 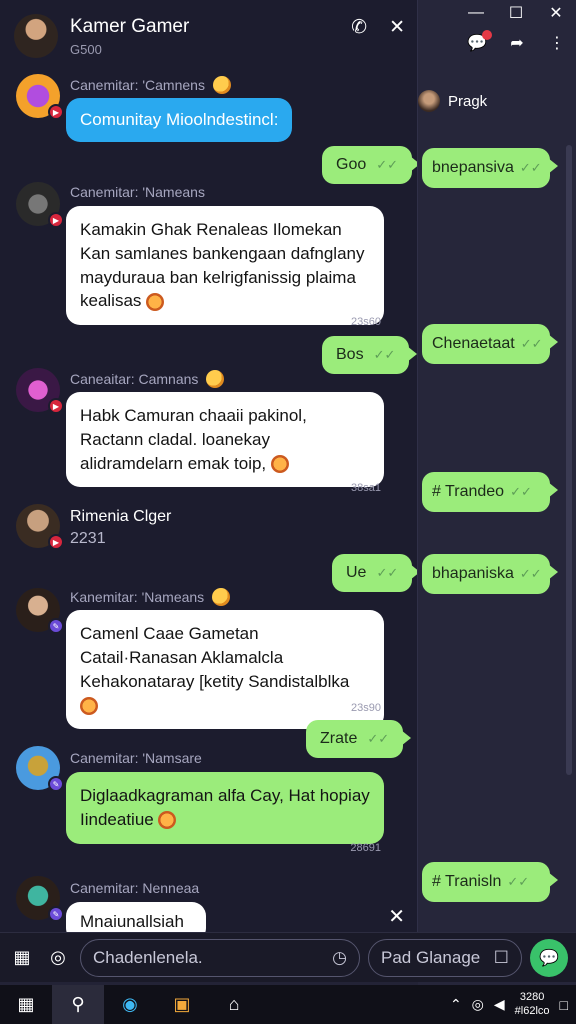 I want to click on attach-icon: ☐, so click(x=501, y=958).